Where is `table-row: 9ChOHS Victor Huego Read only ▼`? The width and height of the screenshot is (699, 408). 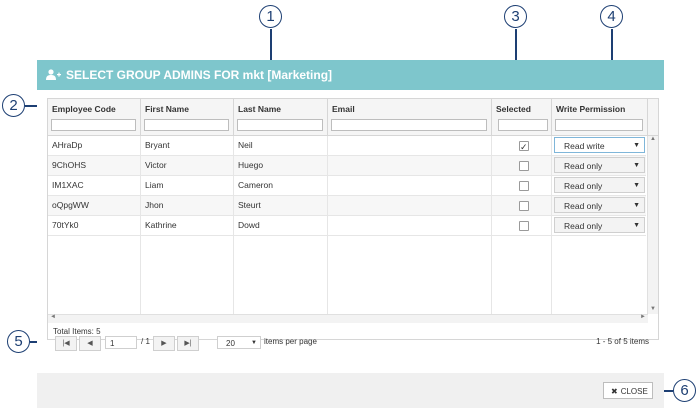 table-row: 9ChOHS Victor Huego Read only ▼ is located at coordinates (347, 166).